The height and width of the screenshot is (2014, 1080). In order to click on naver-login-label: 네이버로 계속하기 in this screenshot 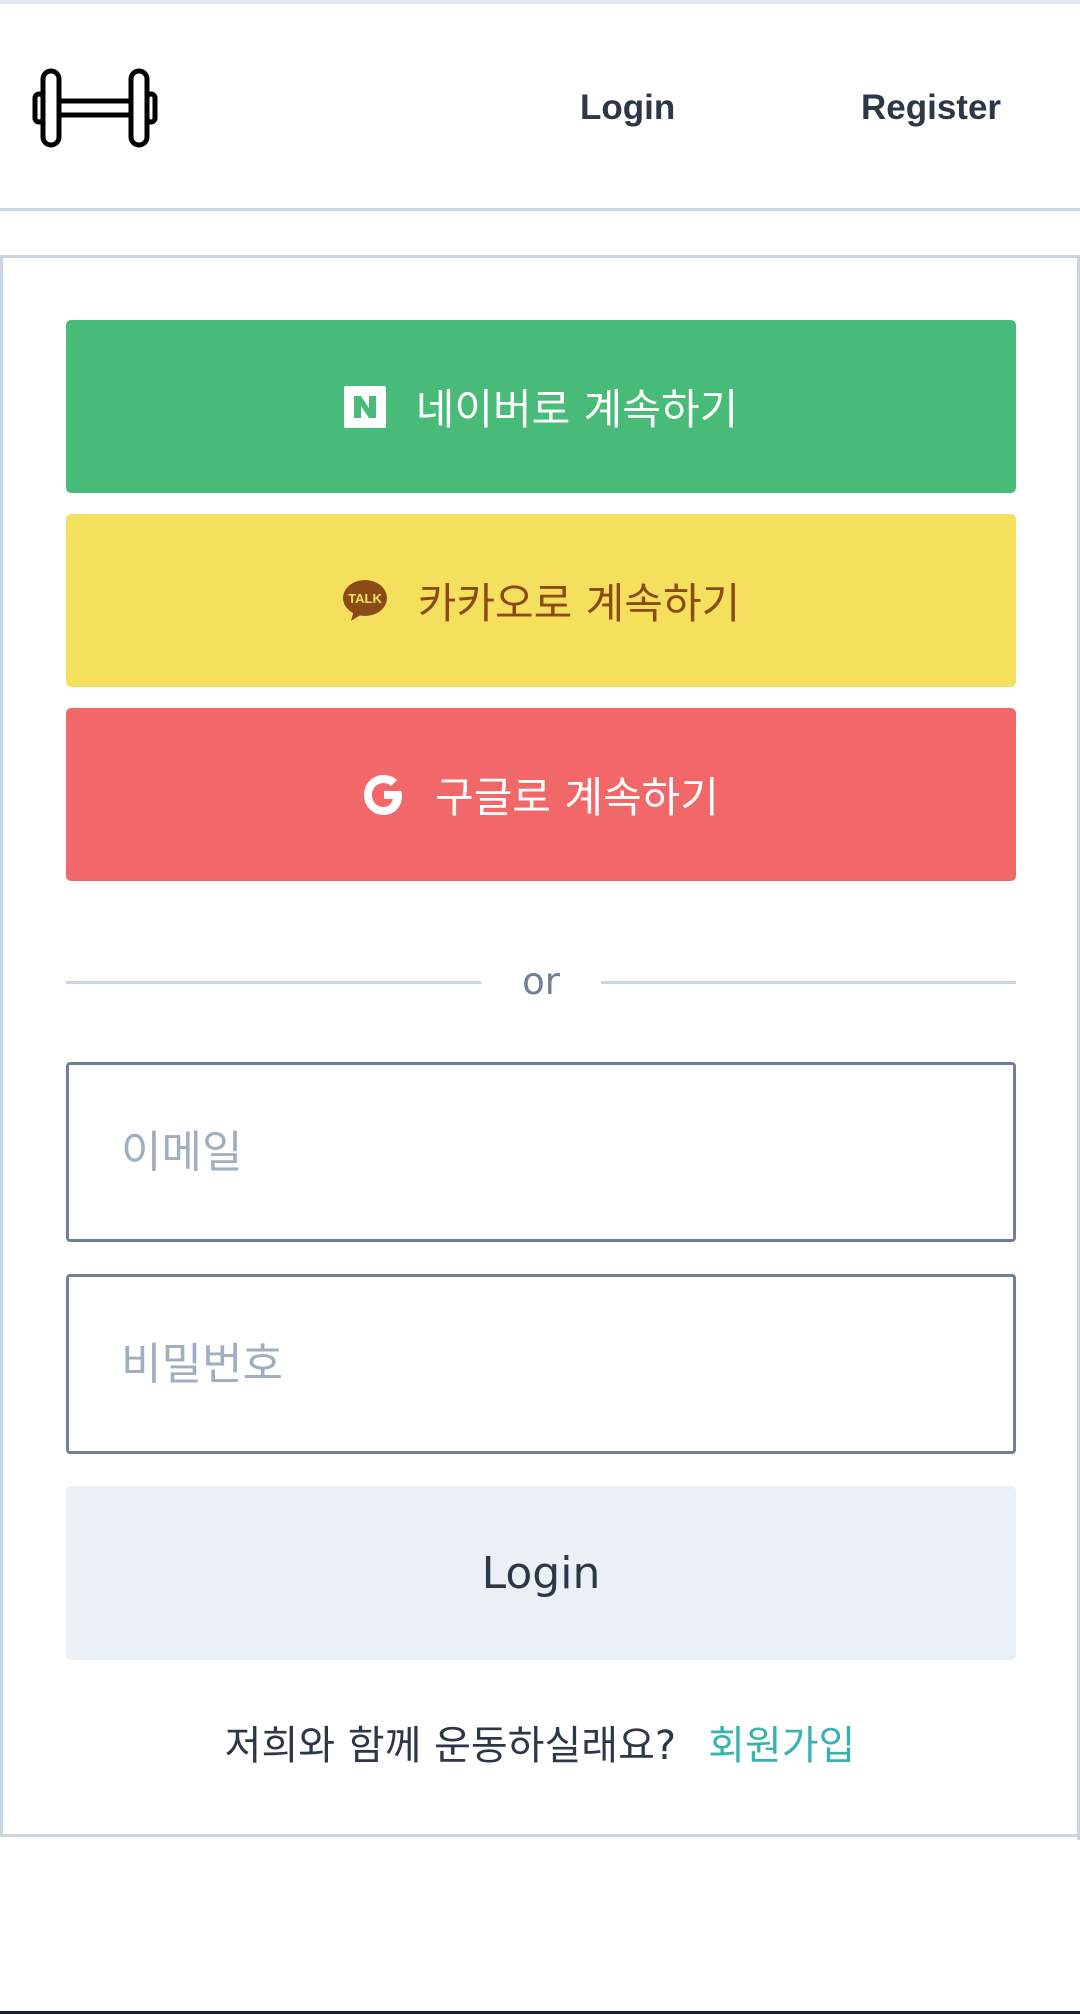, I will do `click(577, 409)`.